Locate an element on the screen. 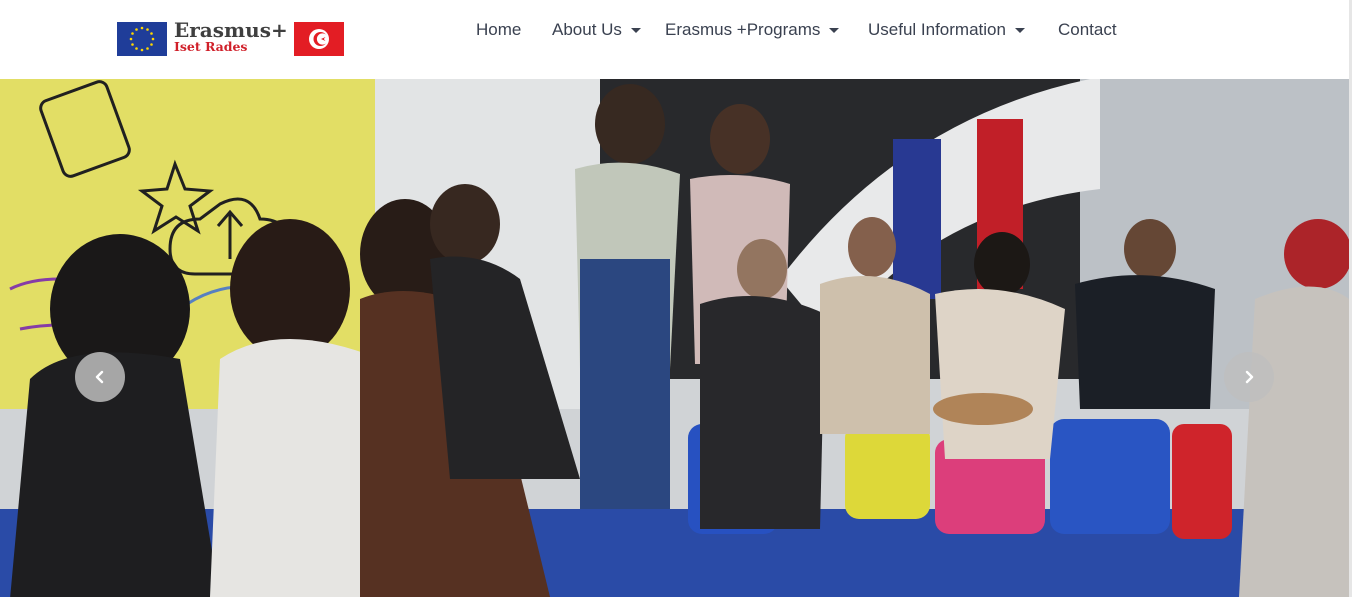 Image resolution: width=1352 pixels, height=597 pixels. chevron-left-icon is located at coordinates (99, 377).